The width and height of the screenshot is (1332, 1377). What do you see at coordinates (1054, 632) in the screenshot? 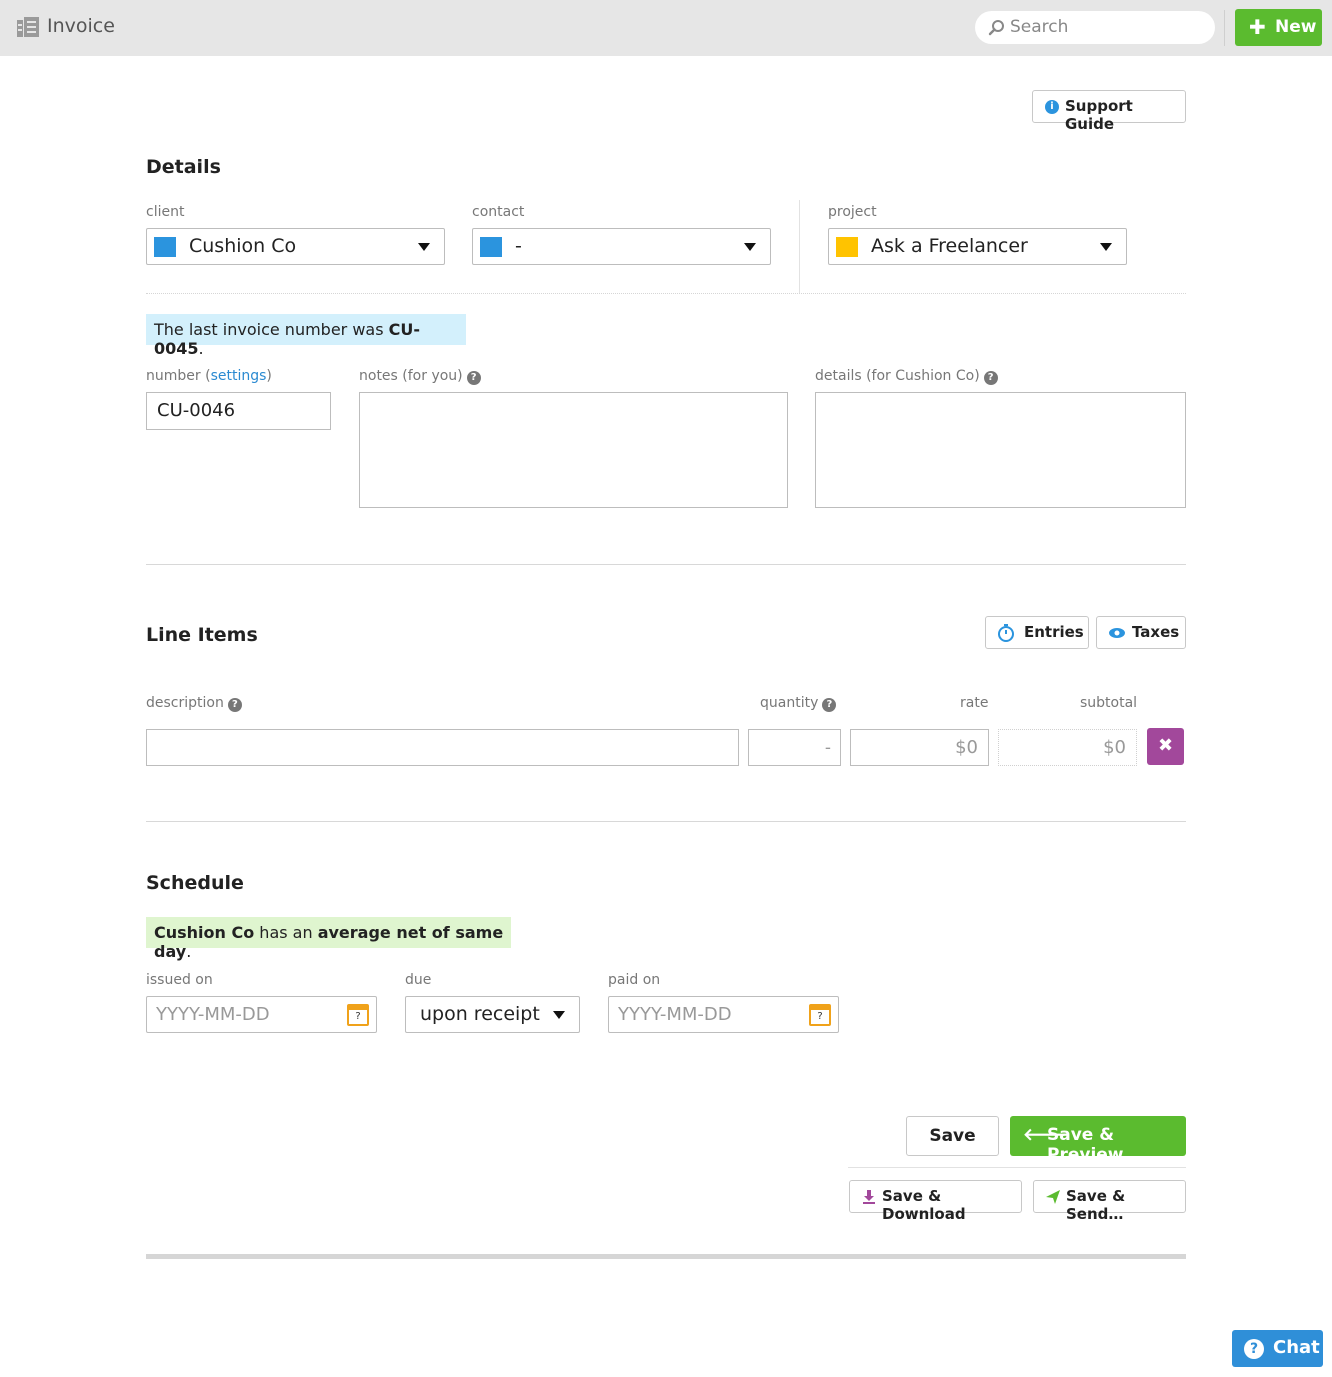
I see `entries-label: Entries` at bounding box center [1054, 632].